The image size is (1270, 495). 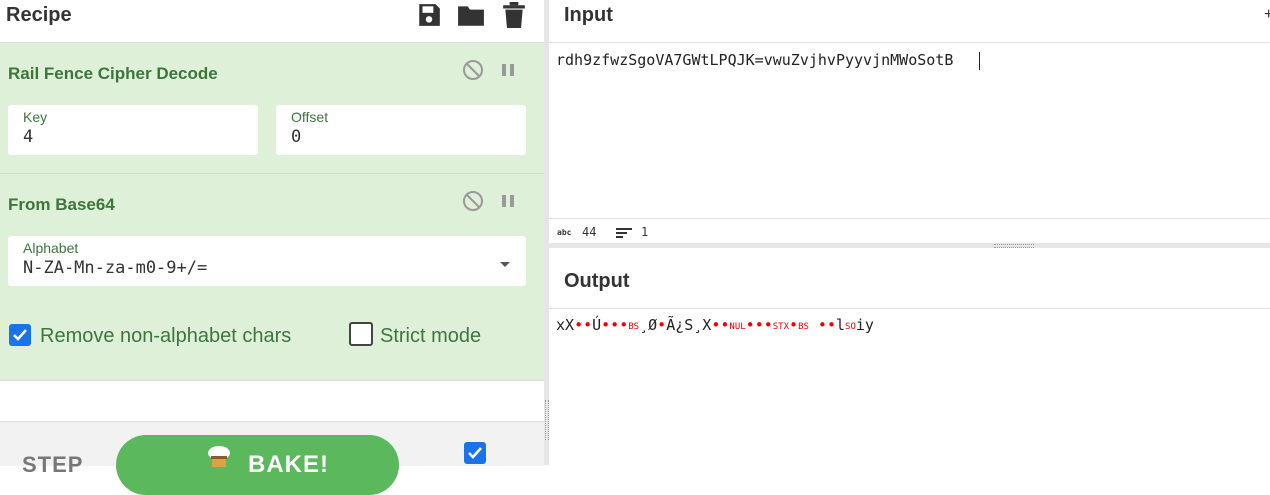 What do you see at coordinates (737, 327) in the screenshot?
I see `control-char-label: NUL` at bounding box center [737, 327].